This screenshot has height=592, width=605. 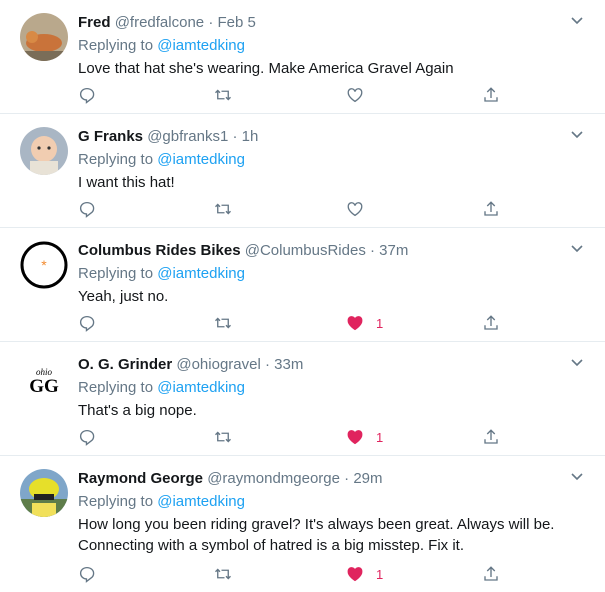 What do you see at coordinates (126, 182) in the screenshot?
I see `tweet-text: I want this hat!` at bounding box center [126, 182].